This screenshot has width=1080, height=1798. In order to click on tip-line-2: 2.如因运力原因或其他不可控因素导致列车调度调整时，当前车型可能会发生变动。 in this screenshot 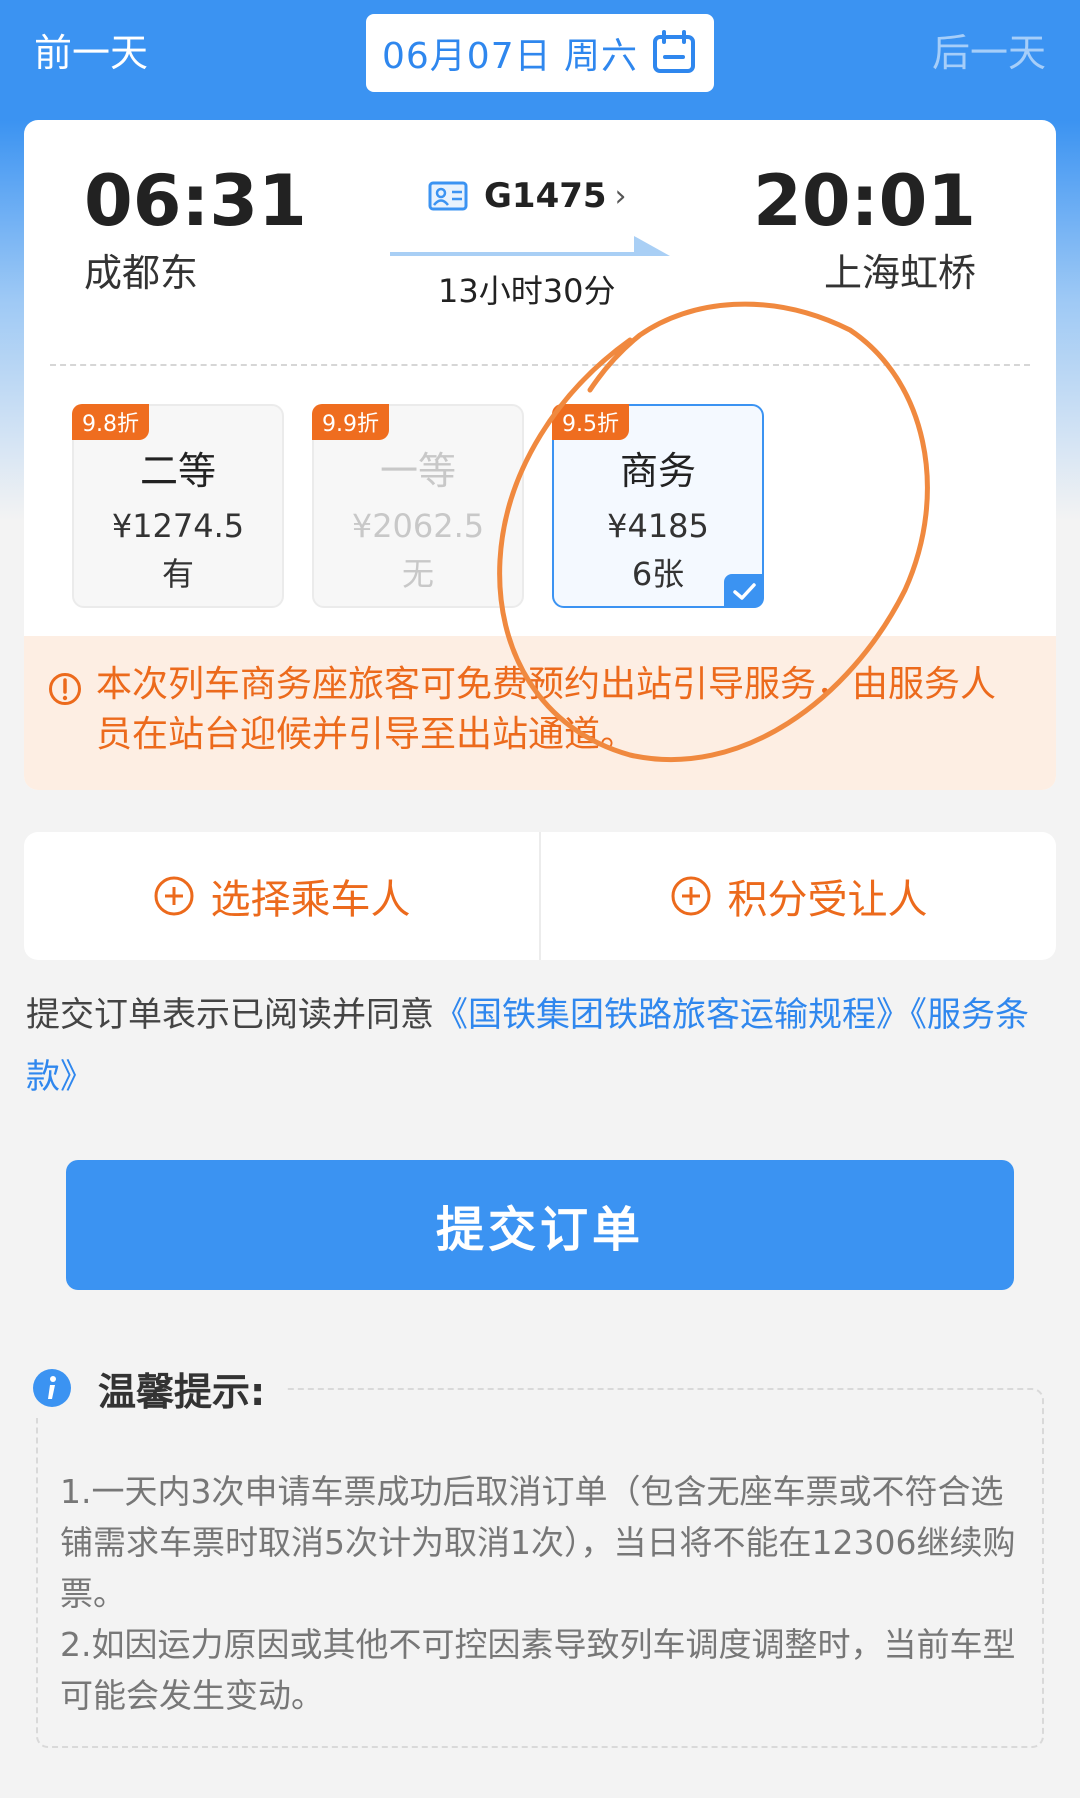, I will do `click(538, 1670)`.